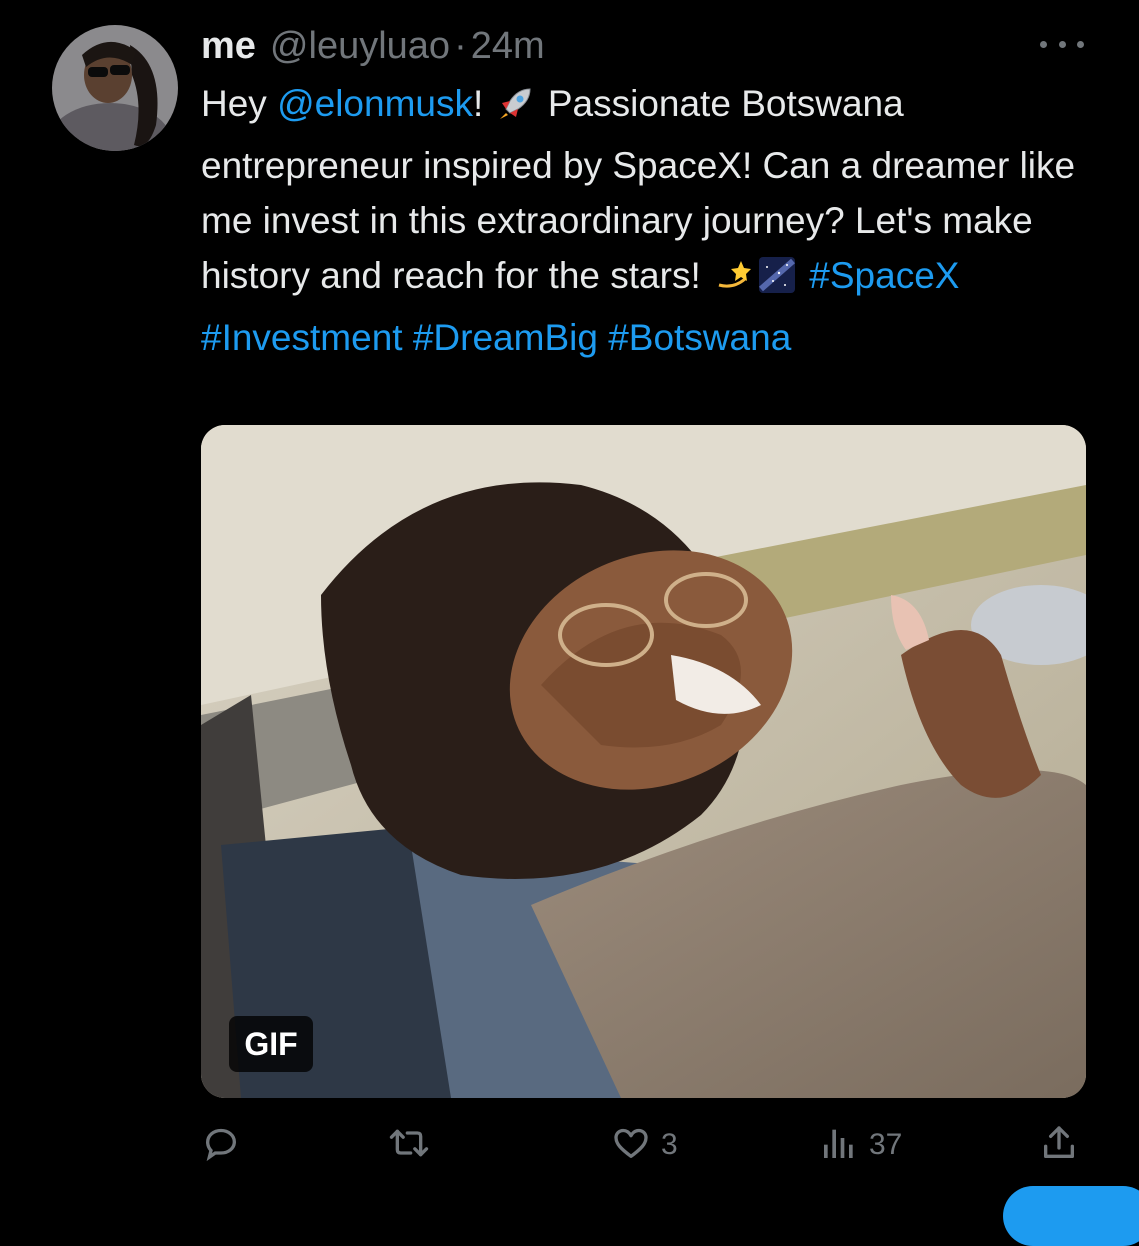  Describe the element at coordinates (699, 337) in the screenshot. I see `hashtag-link: #Botswana` at that location.